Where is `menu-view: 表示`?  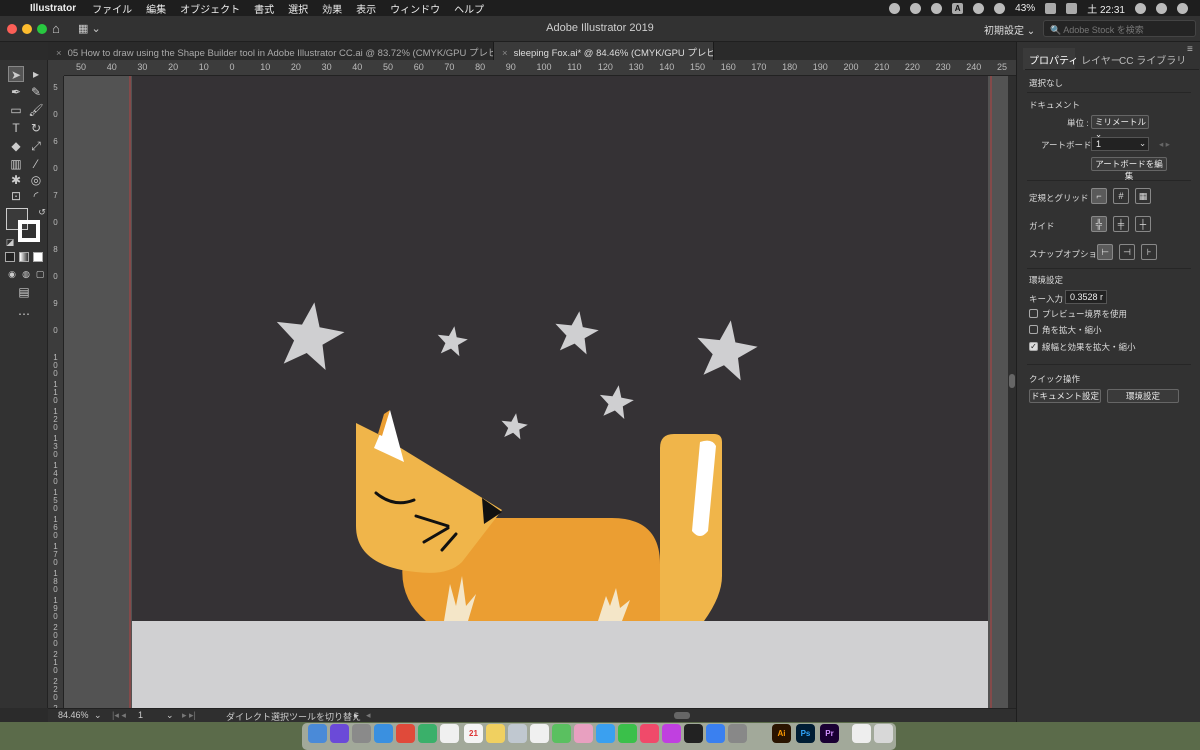
menu-view: 表示 is located at coordinates (366, 8).